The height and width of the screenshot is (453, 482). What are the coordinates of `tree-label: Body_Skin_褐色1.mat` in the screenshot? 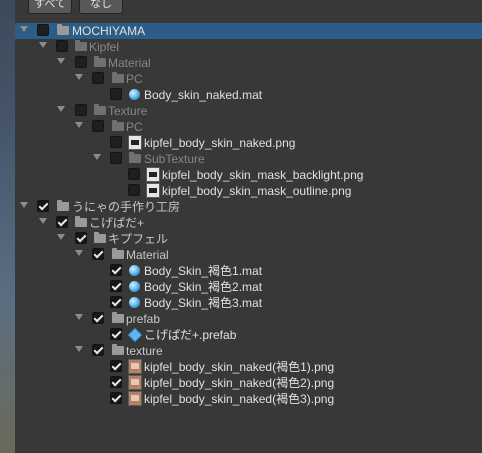 It's located at (203, 271).